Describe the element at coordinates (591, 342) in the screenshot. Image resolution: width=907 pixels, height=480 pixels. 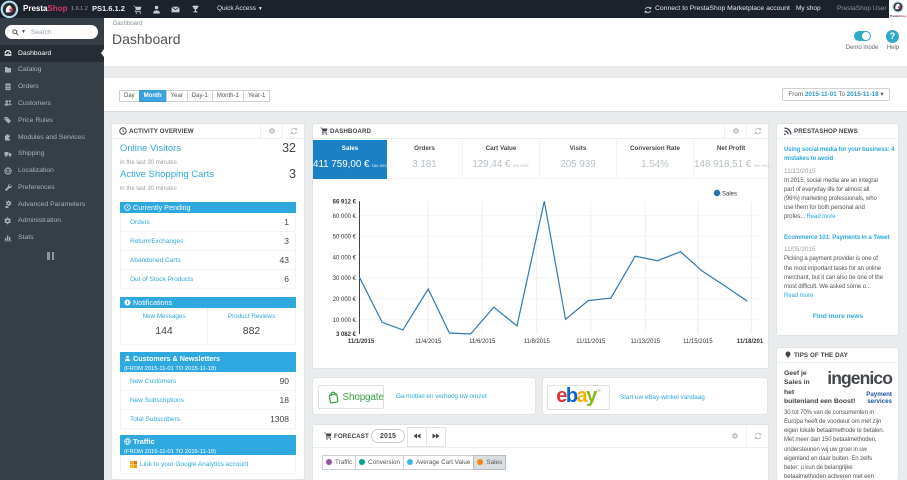
I see `svg-text: 11/11/2015` at that location.